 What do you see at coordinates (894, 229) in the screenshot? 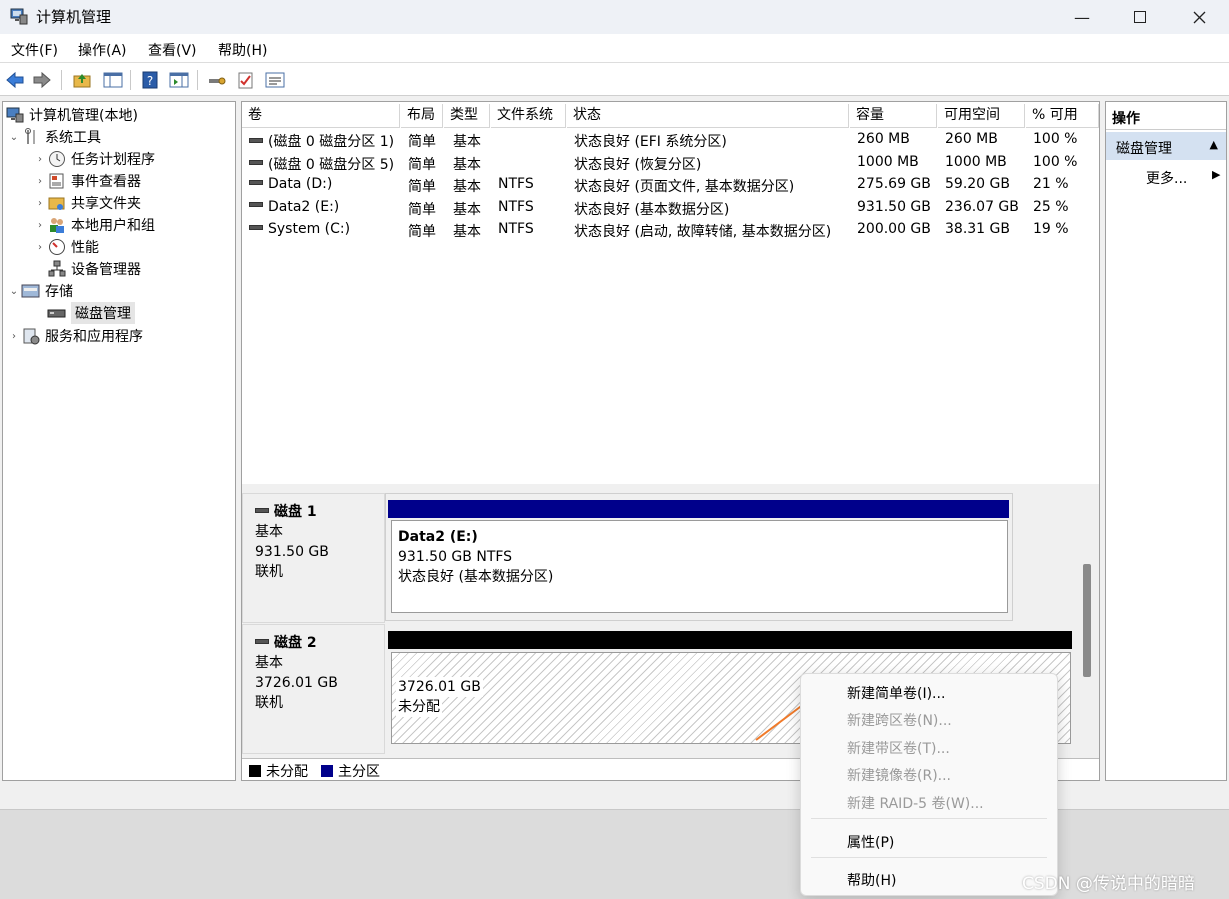
I see `volume-cell: 200.00 GB` at bounding box center [894, 229].